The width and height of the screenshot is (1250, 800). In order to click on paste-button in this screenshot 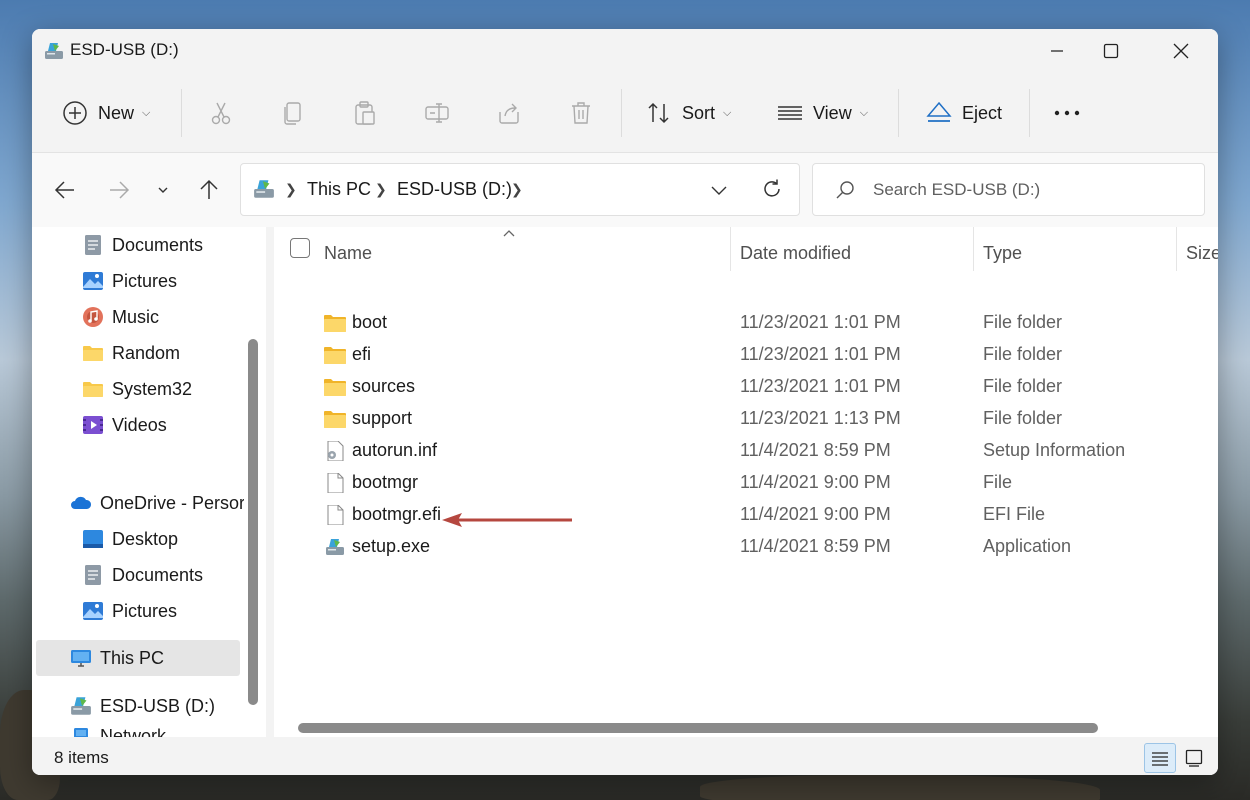, I will do `click(365, 113)`.